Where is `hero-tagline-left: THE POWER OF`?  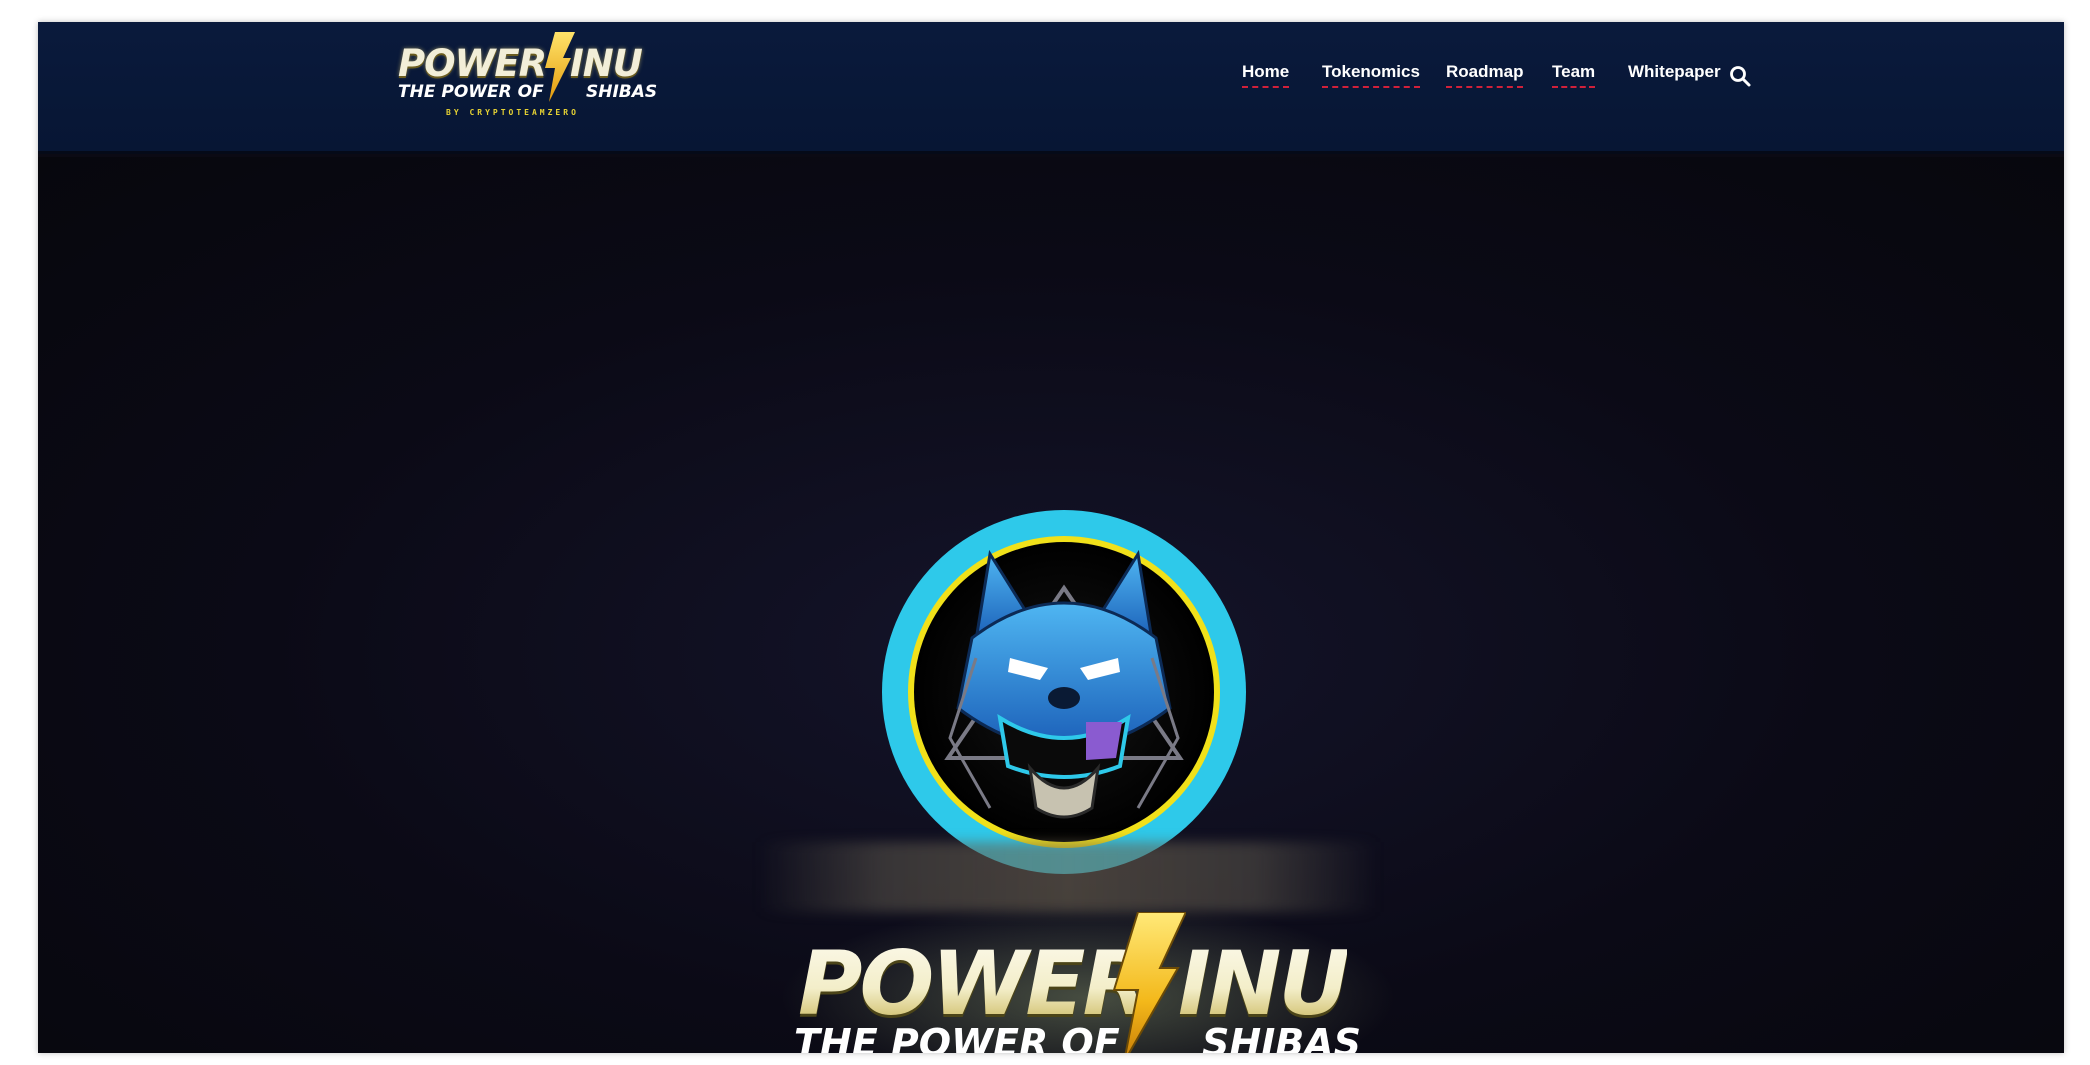
hero-tagline-left: THE POWER OF is located at coordinates (957, 1037).